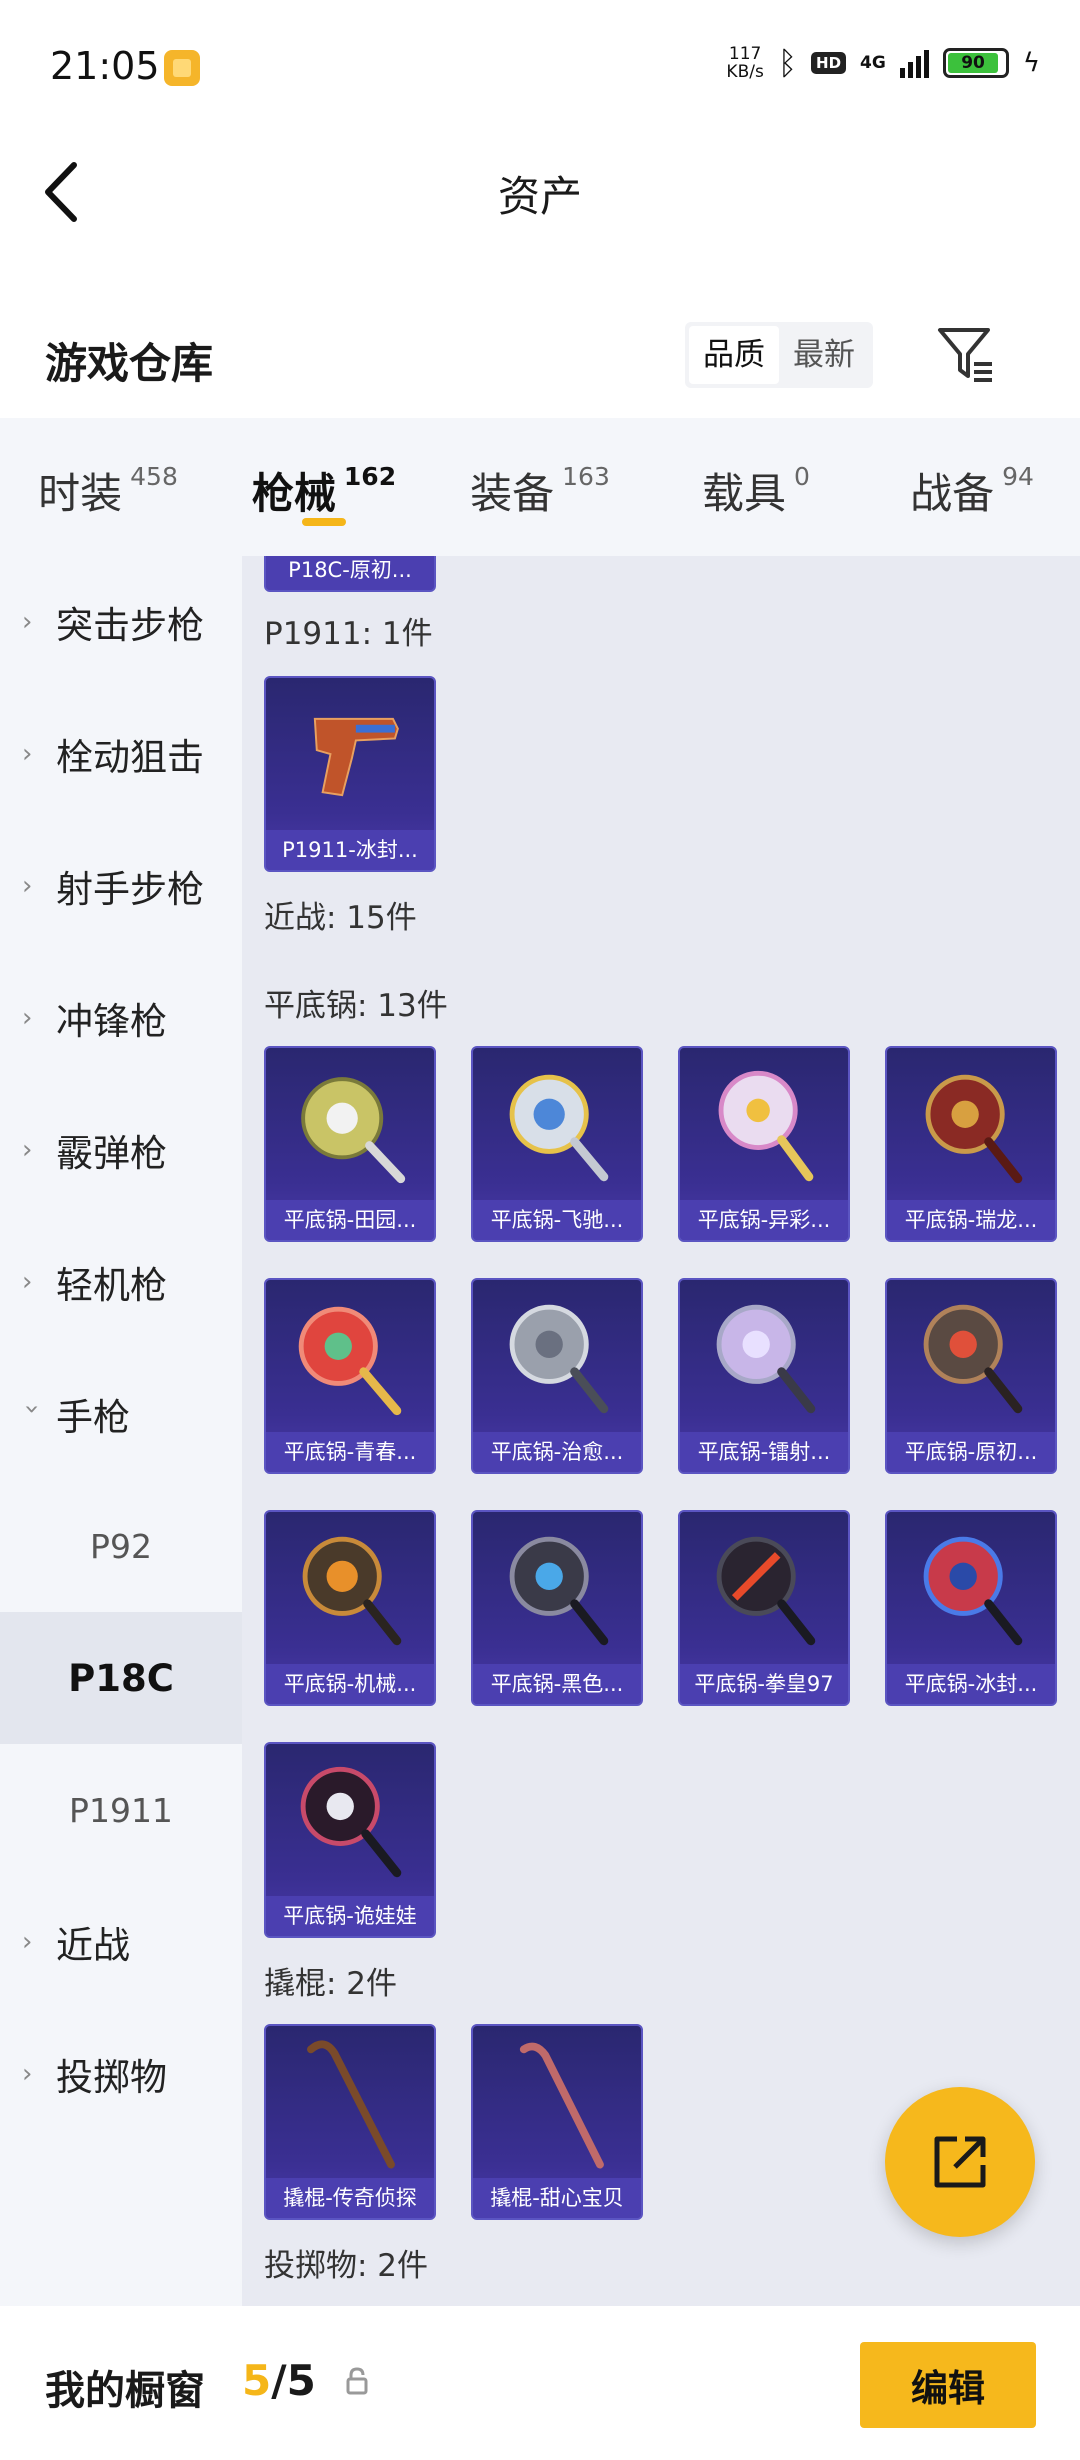 The image size is (1080, 2460). What do you see at coordinates (356, 1006) in the screenshot?
I see `group-label-pan: 平底锅: 13件` at bounding box center [356, 1006].